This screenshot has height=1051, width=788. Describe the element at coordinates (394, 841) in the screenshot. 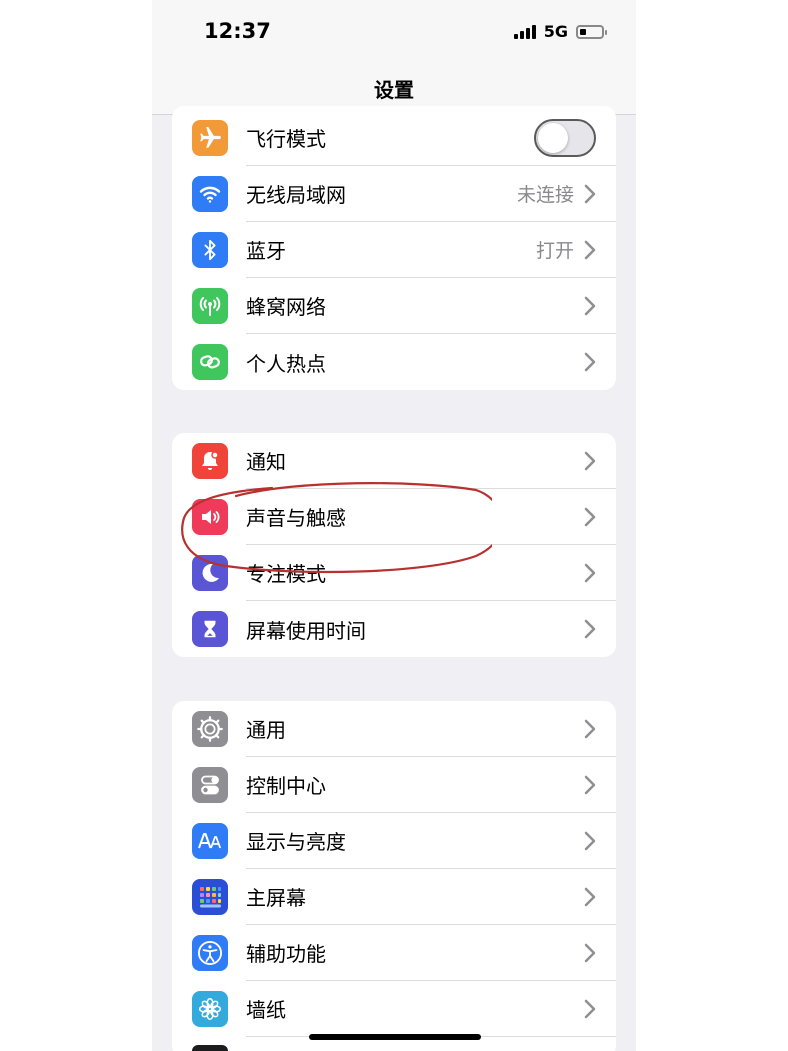

I see `row-display-brightness: 显示与亮度` at that location.